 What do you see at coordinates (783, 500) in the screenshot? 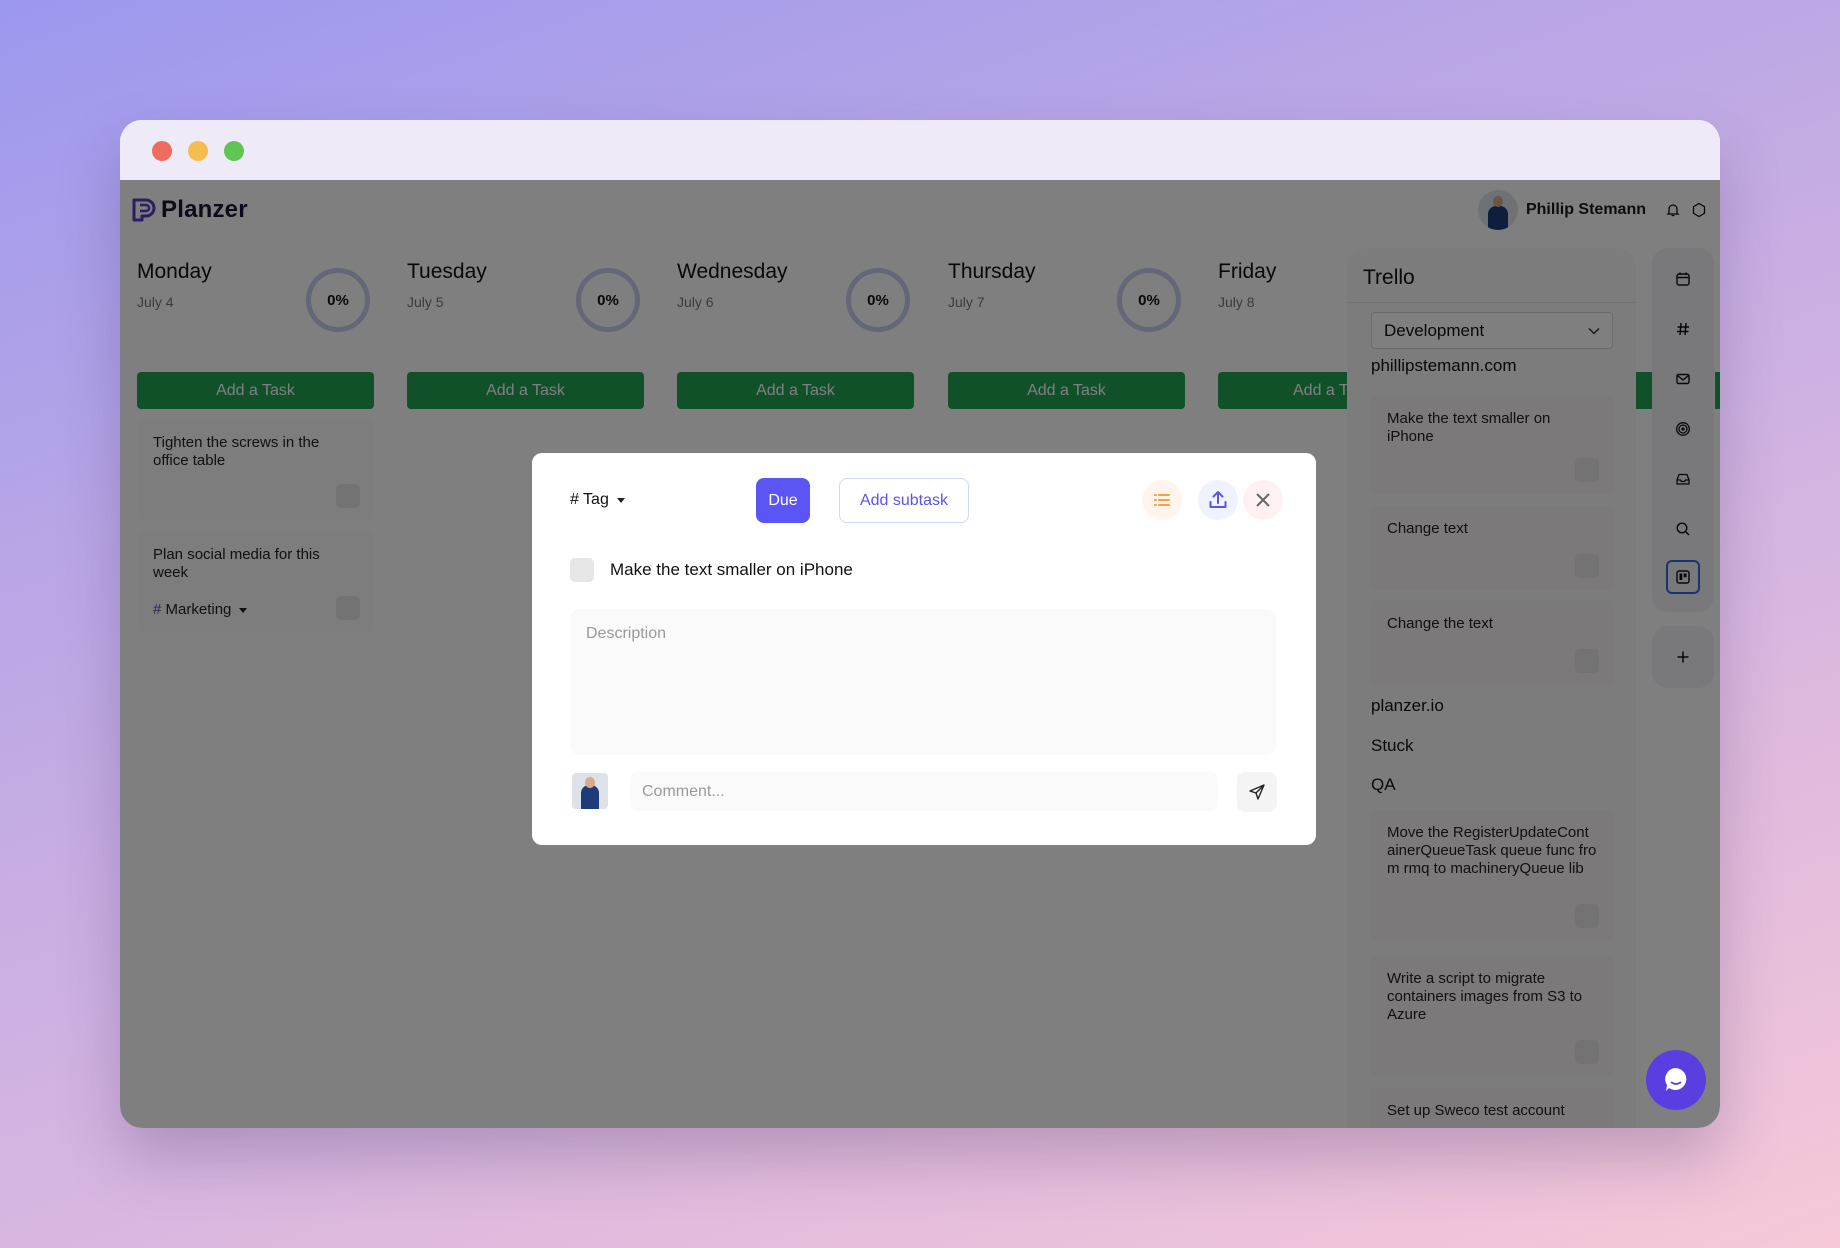
I see `due-button: Due` at bounding box center [783, 500].